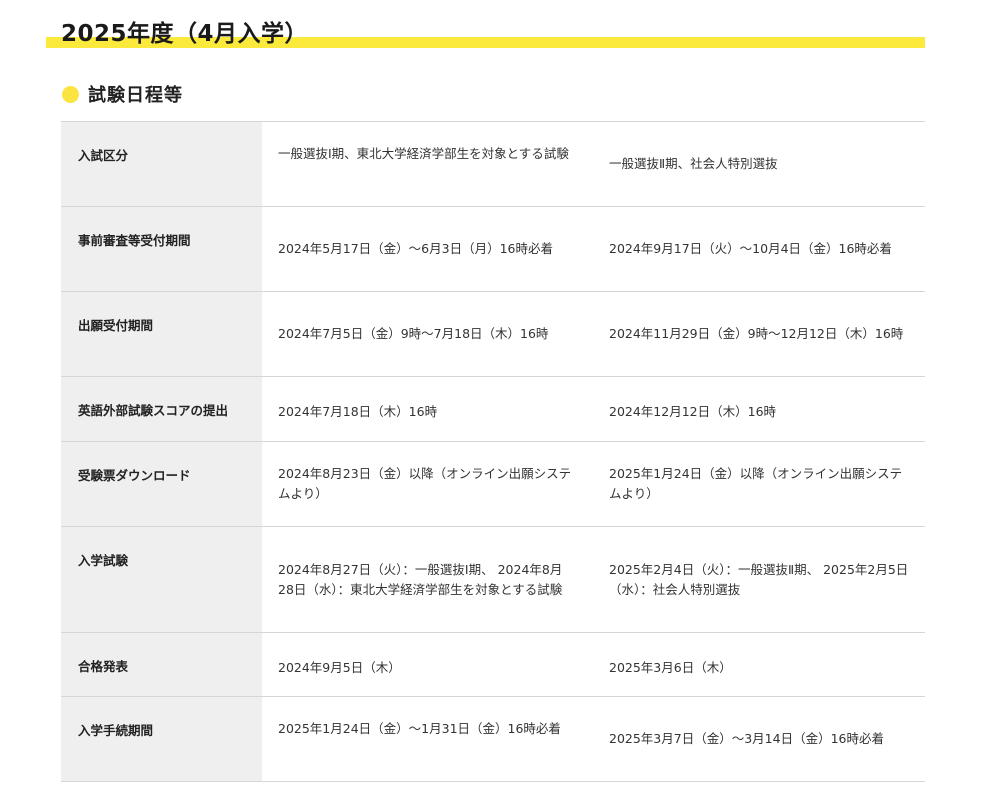  Describe the element at coordinates (185, 34) in the screenshot. I see `page-title: 2025年度（4月入学）` at that location.